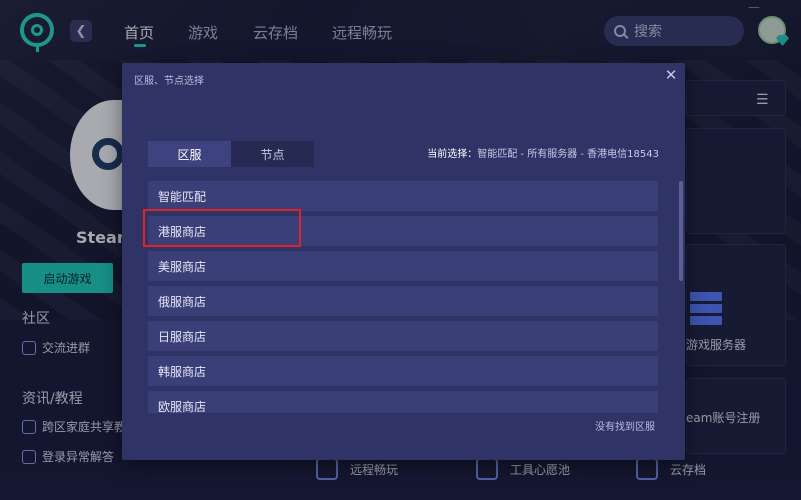 This screenshot has width=801, height=500. I want to click on list-item-kr-store: 韩服商店, so click(403, 371).